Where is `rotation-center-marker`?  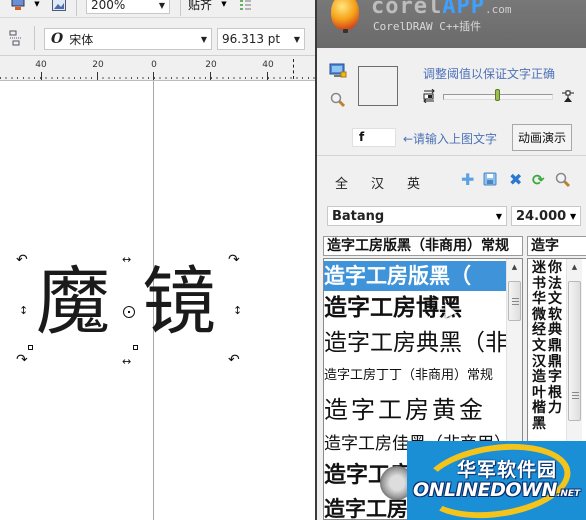
rotation-center-marker is located at coordinates (129, 312).